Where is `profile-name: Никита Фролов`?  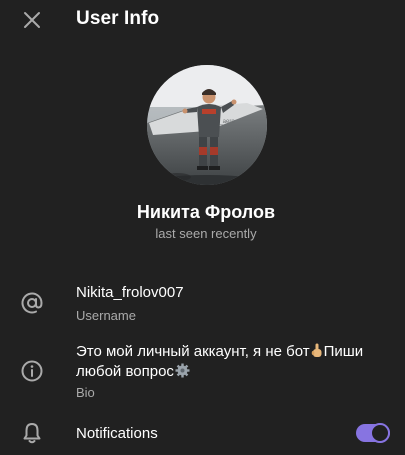
profile-name: Никита Фролов is located at coordinates (206, 212).